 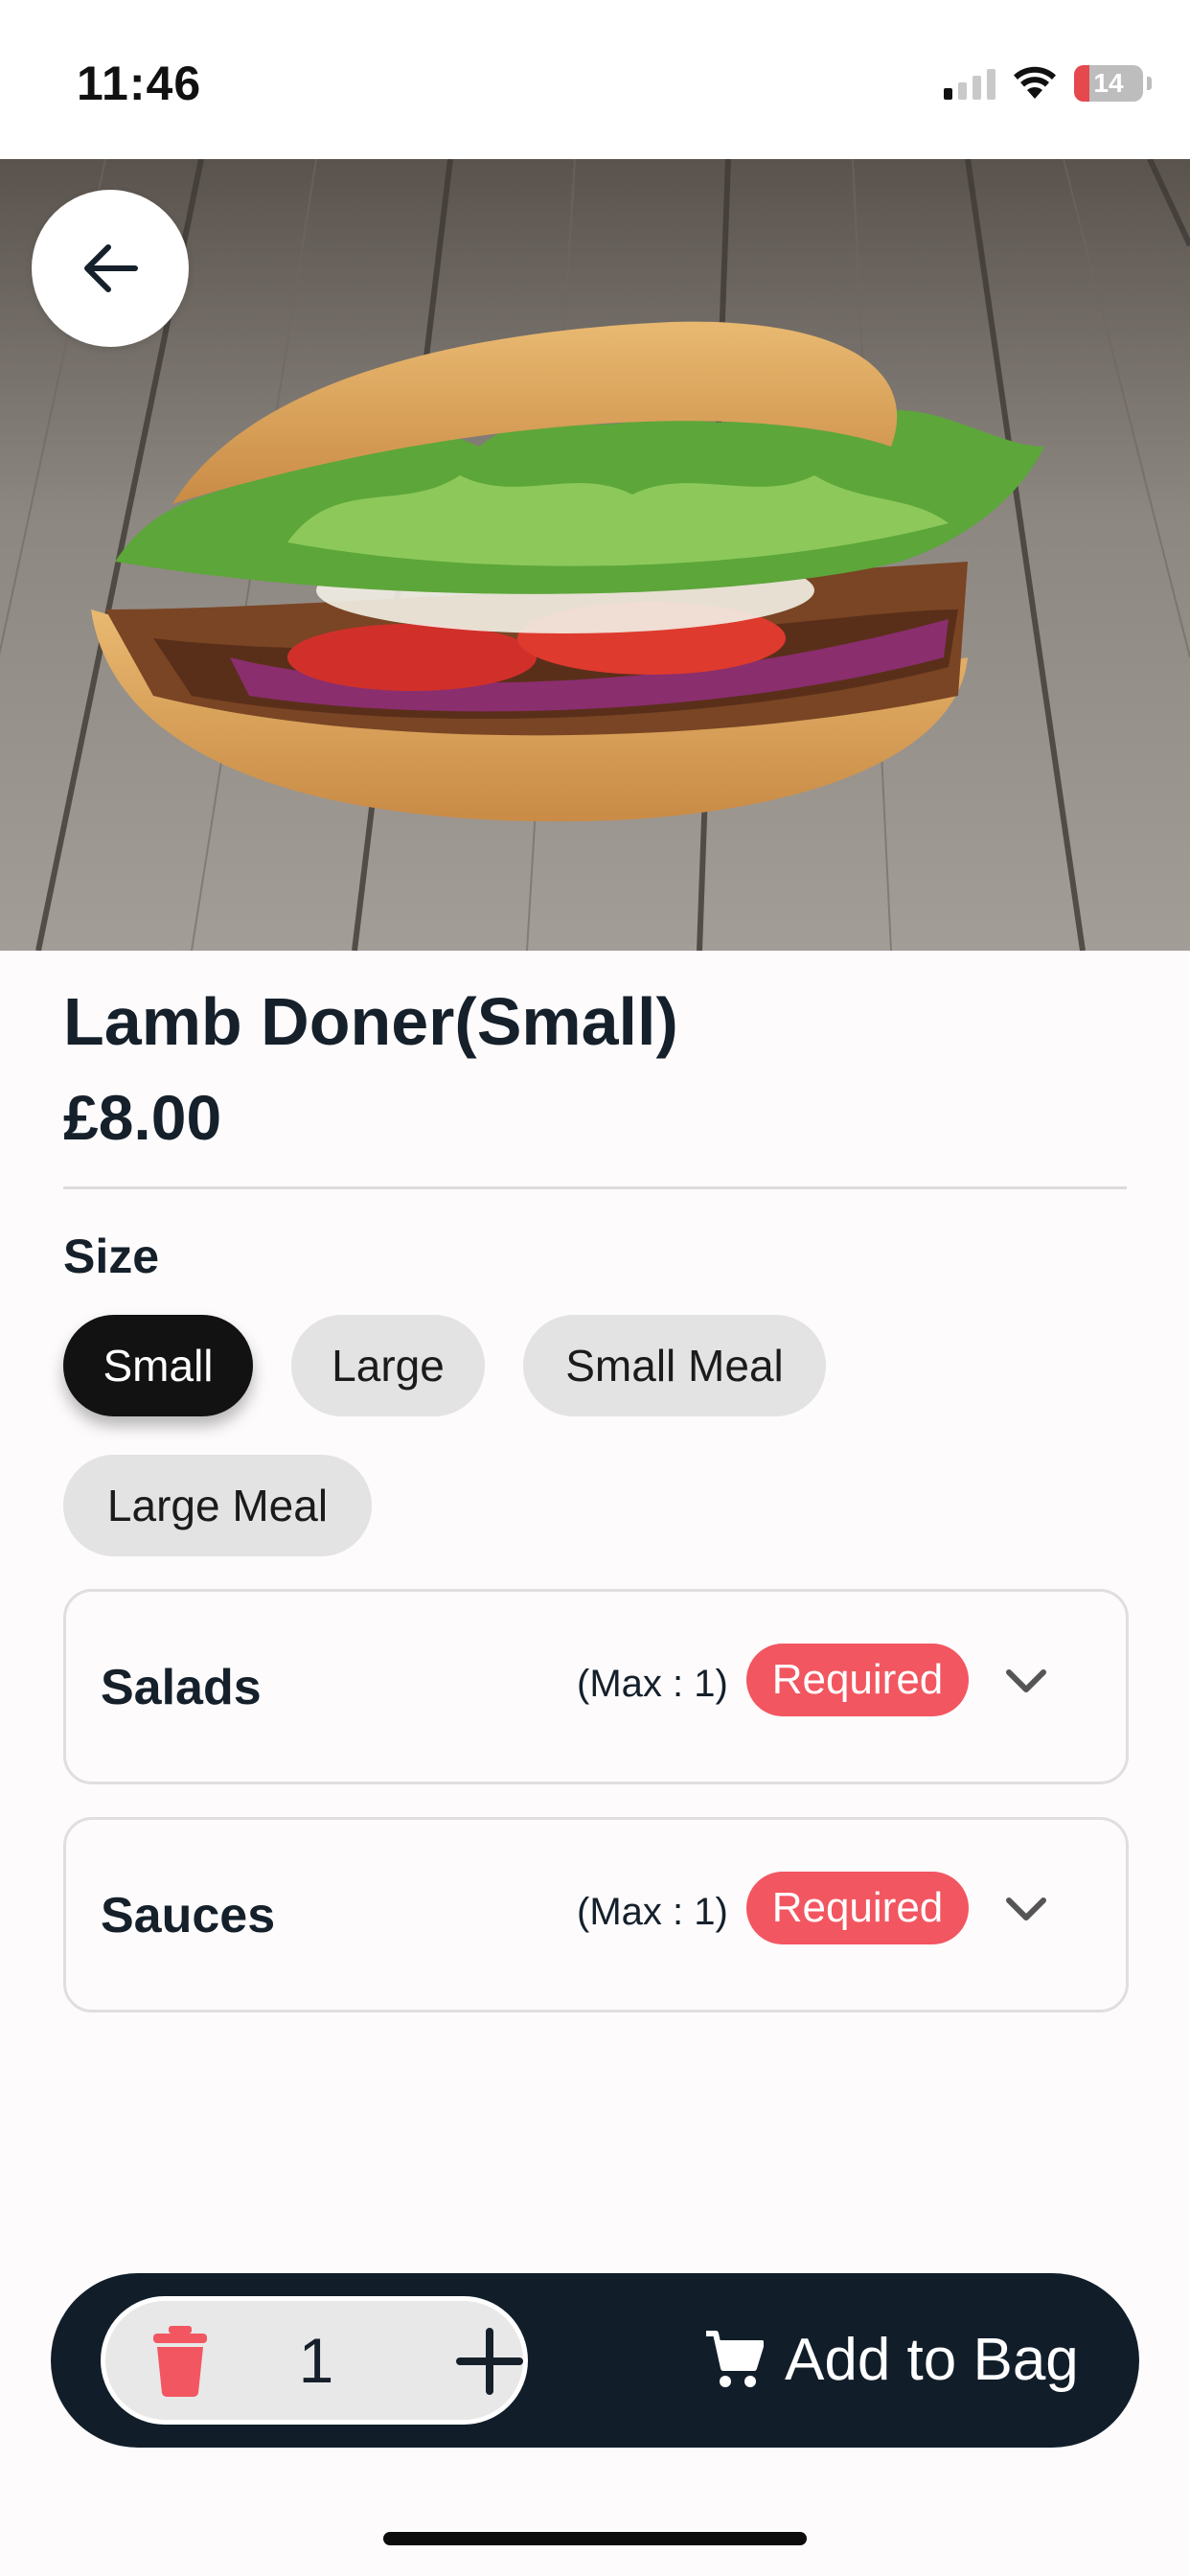 I want to click on home-indicator, so click(x=595, y=2538).